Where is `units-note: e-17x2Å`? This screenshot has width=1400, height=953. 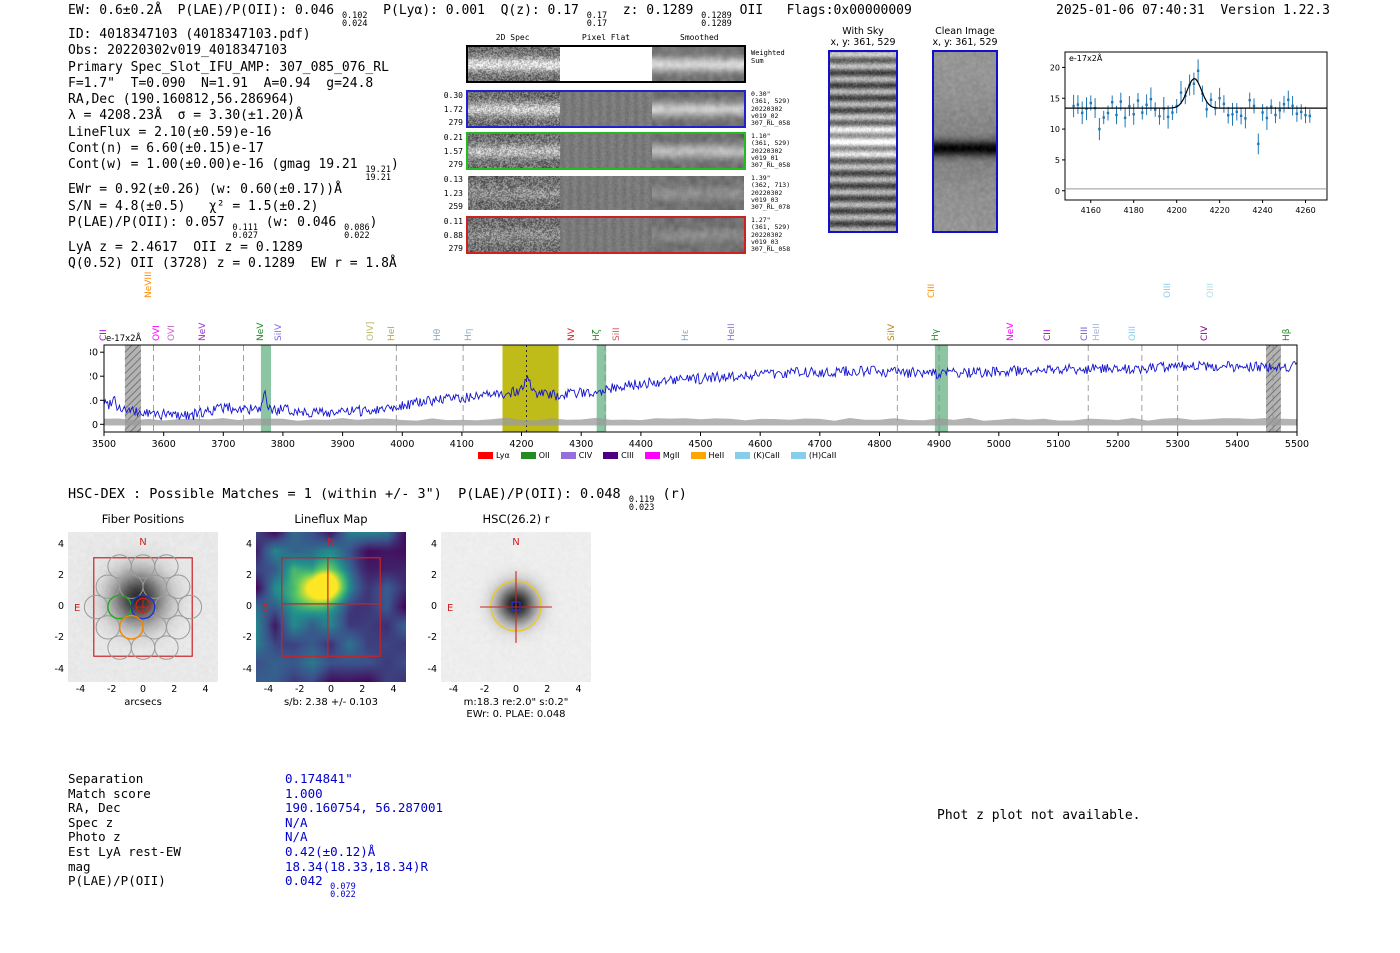
units-note: e-17x2Å is located at coordinates (1086, 57).